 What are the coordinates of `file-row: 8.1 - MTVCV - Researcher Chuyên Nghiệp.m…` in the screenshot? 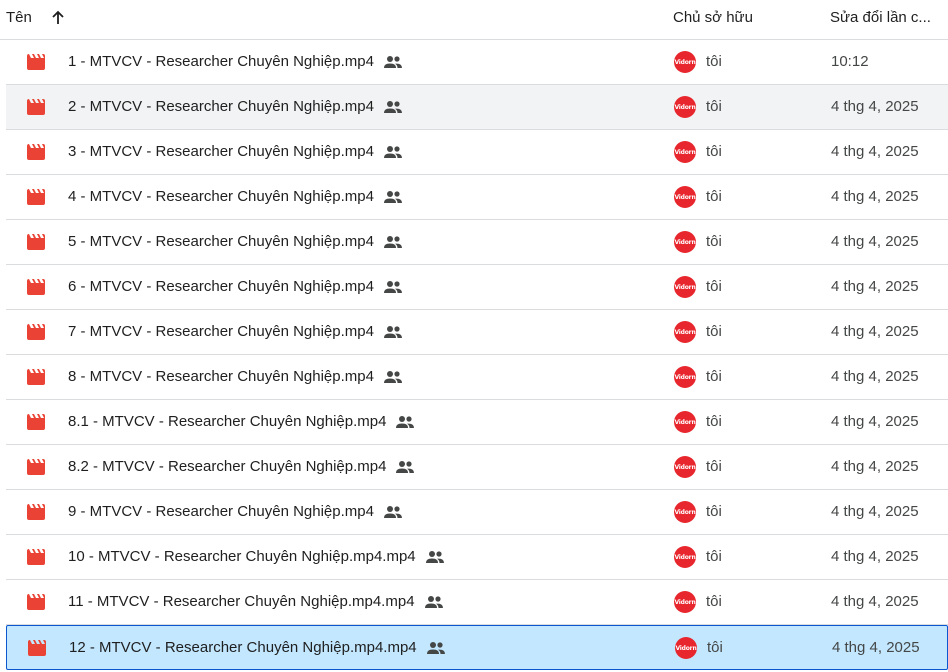 It's located at (477, 422).